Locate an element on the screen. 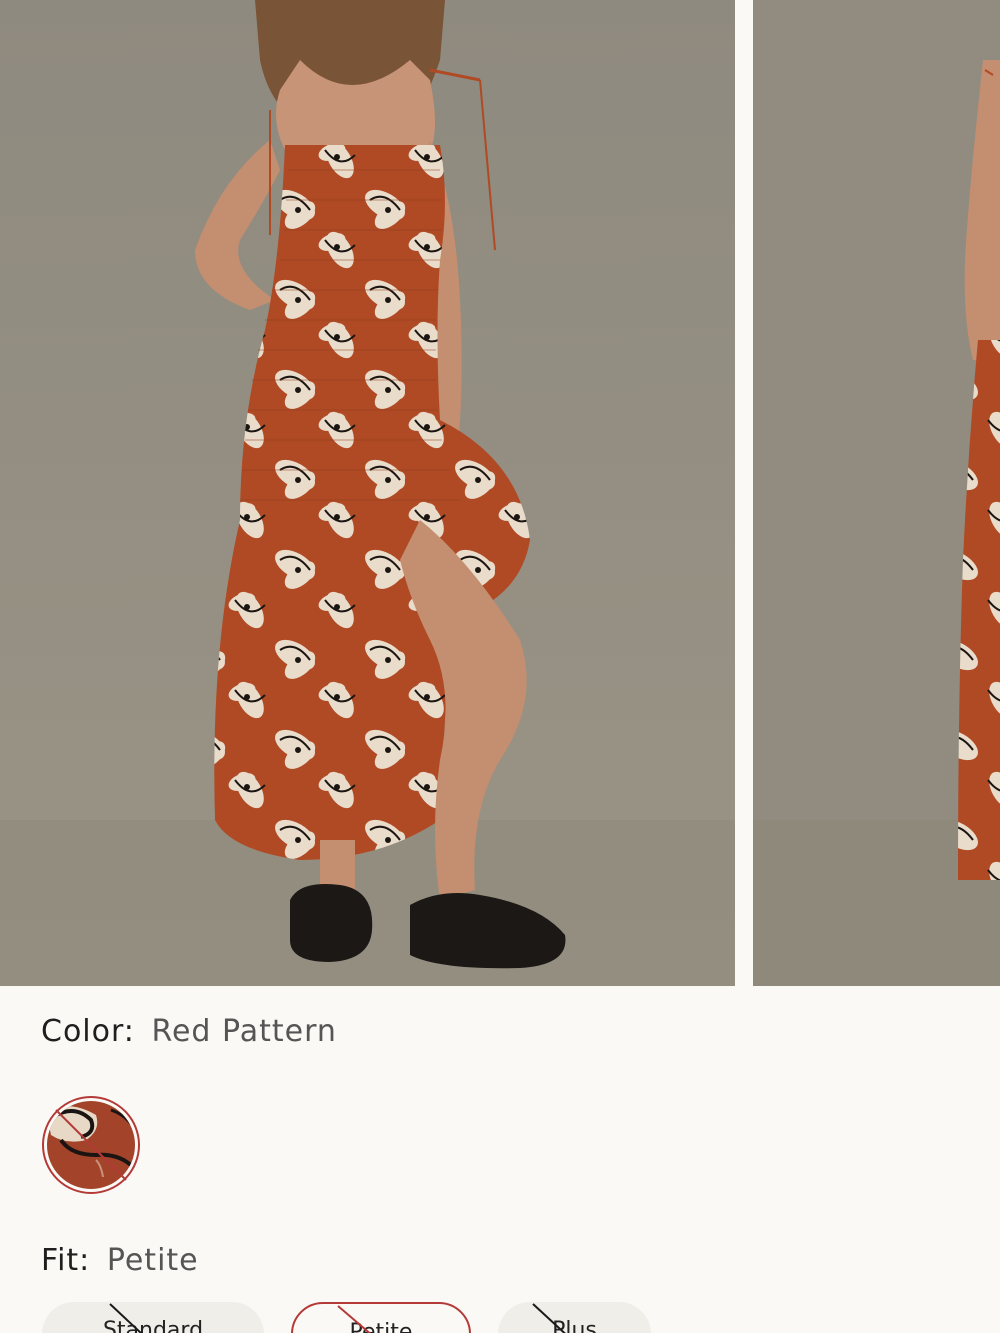 This screenshot has height=1333, width=1000. fit-option-label: Plus is located at coordinates (574, 1325).